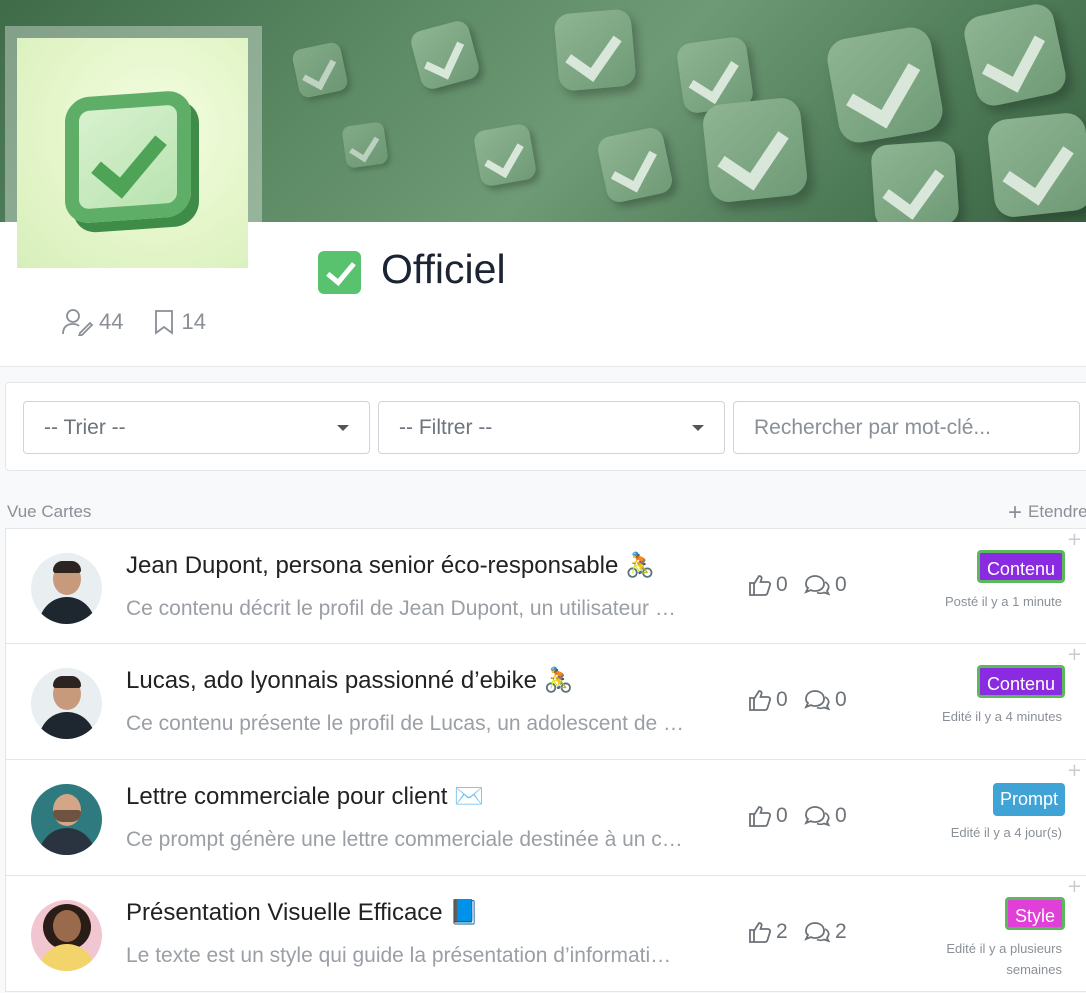  I want to click on sort-select: -- Trier --, so click(196, 427).